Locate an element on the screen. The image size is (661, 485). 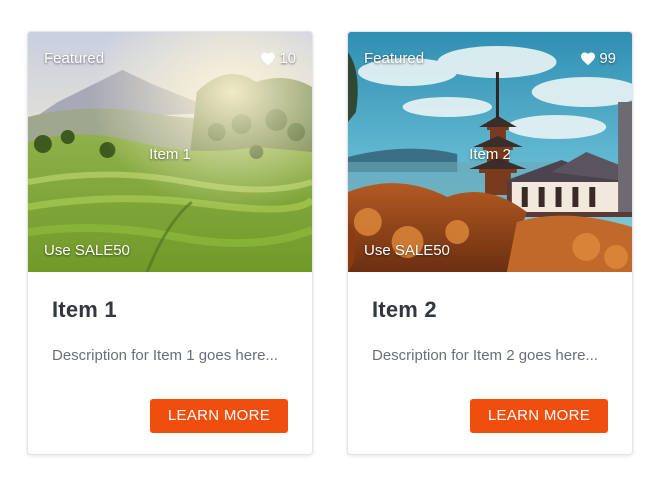
likes-number: 10 is located at coordinates (287, 58).